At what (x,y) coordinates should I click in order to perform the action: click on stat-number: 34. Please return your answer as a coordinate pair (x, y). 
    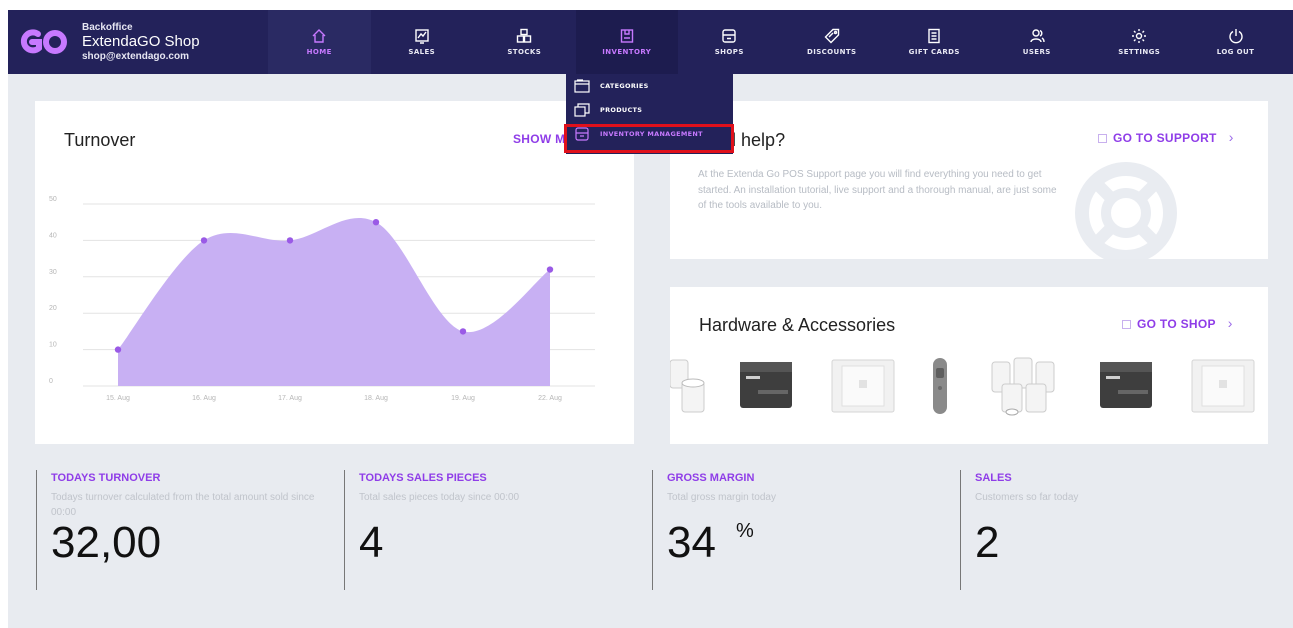
    Looking at the image, I should click on (691, 542).